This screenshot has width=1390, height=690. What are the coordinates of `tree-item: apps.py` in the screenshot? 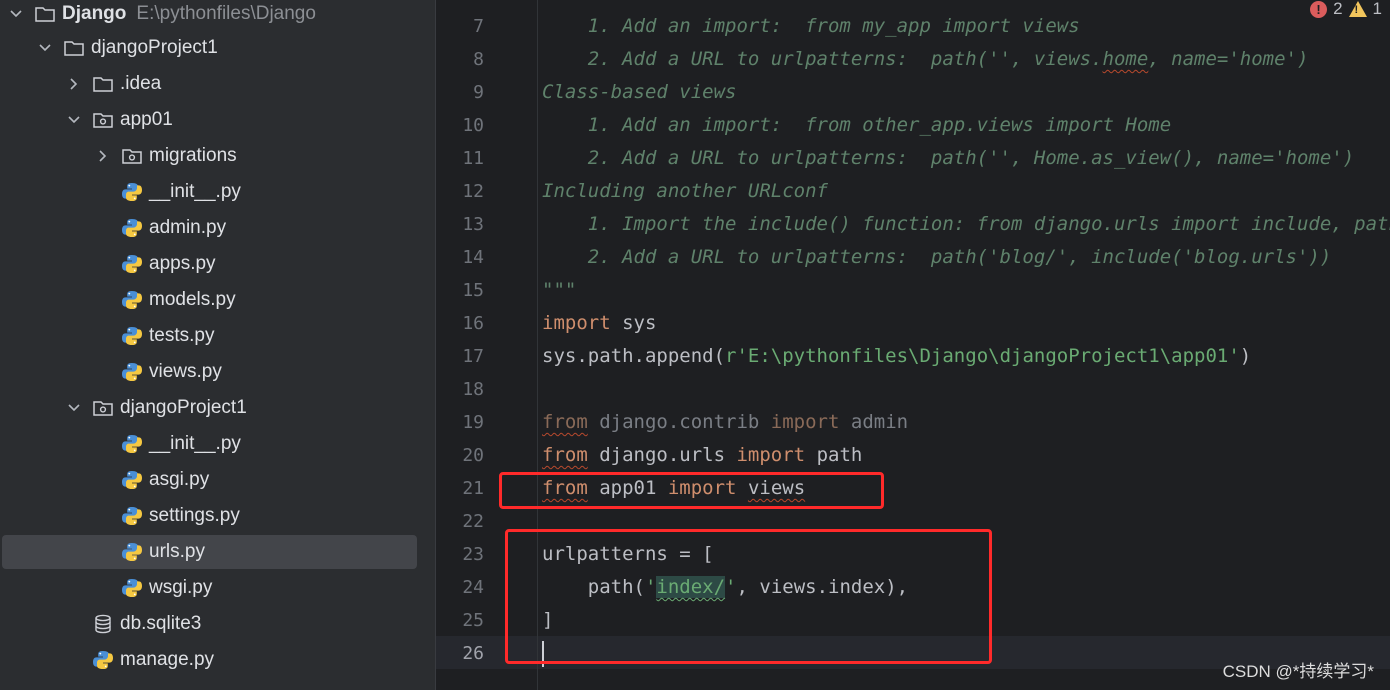 It's located at (209, 264).